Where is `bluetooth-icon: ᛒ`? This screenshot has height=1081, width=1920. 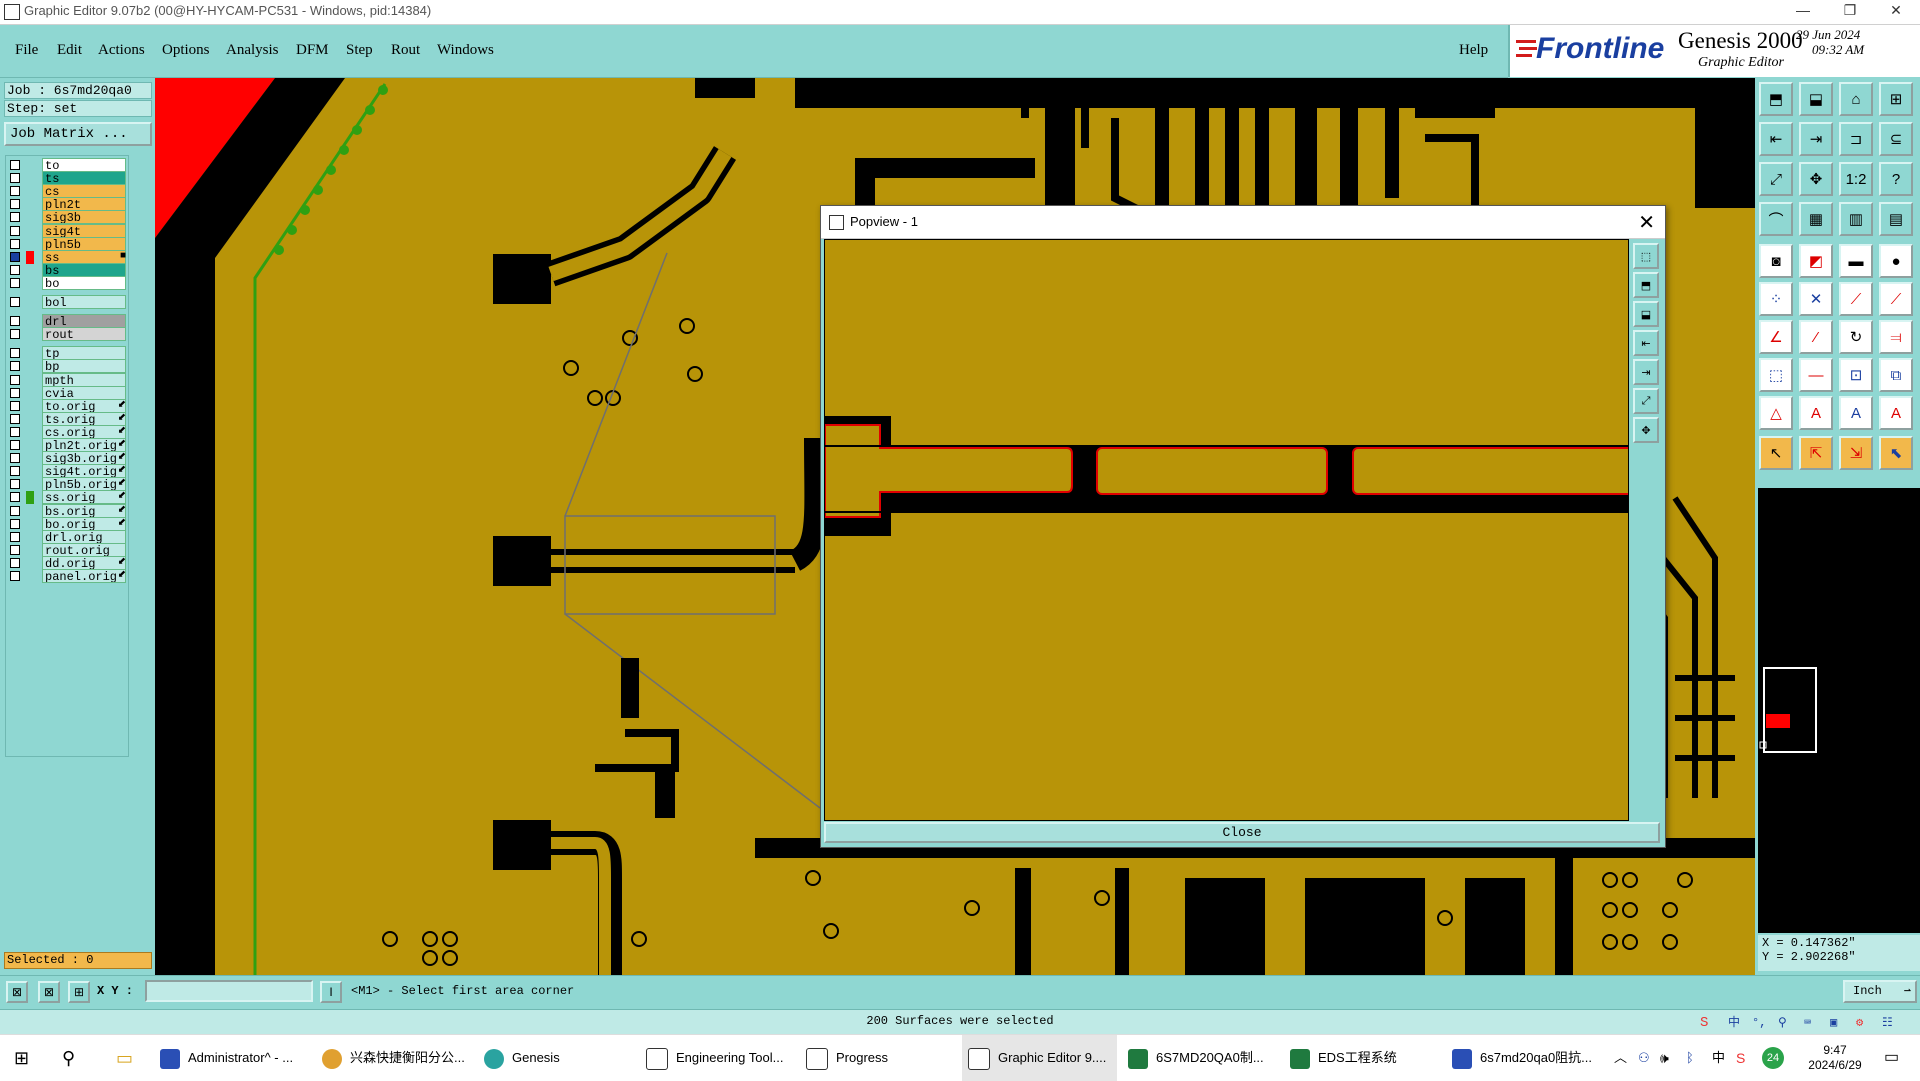 bluetooth-icon: ᛒ is located at coordinates (1690, 1058).